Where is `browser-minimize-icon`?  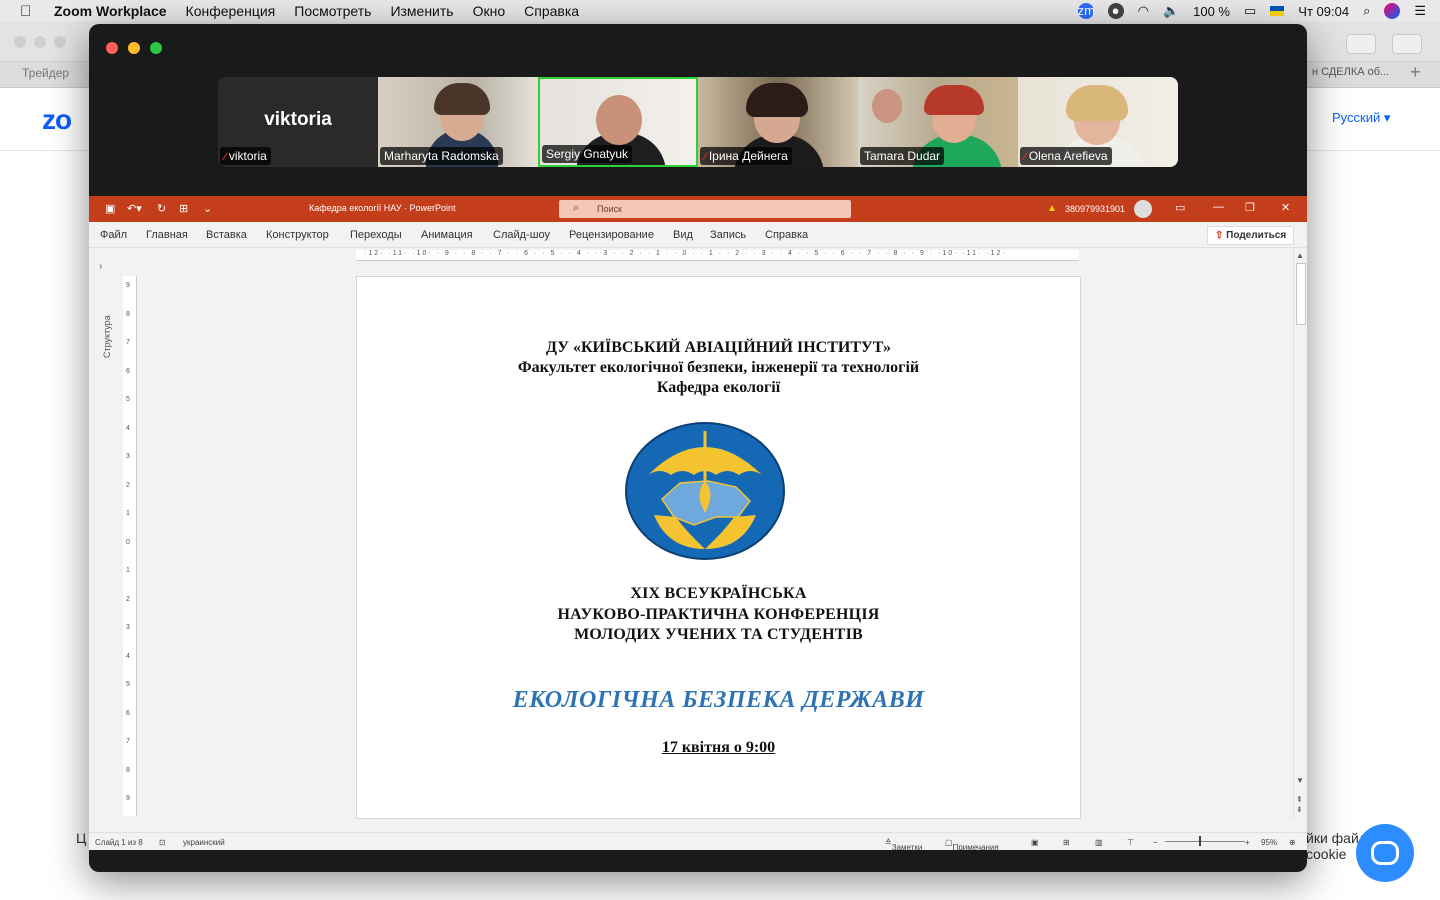
browser-minimize-icon is located at coordinates (40, 42).